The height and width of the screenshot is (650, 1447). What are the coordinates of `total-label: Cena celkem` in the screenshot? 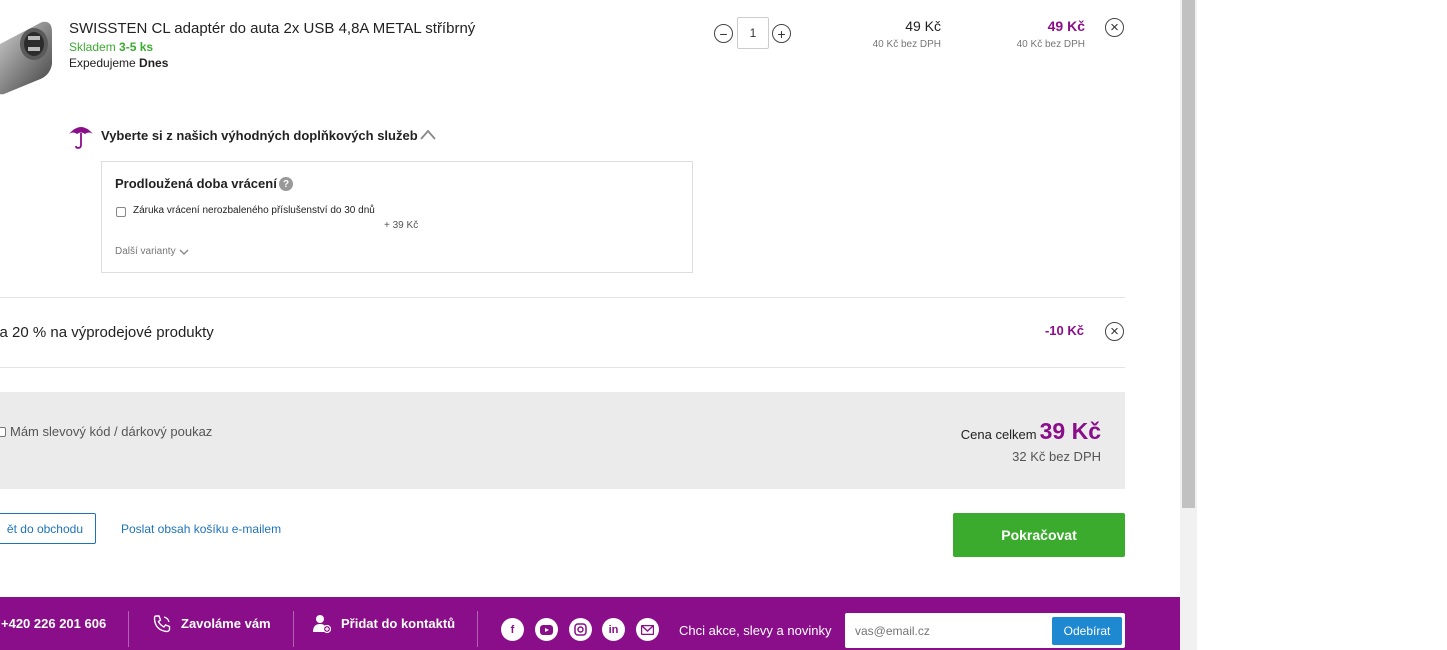 It's located at (998, 434).